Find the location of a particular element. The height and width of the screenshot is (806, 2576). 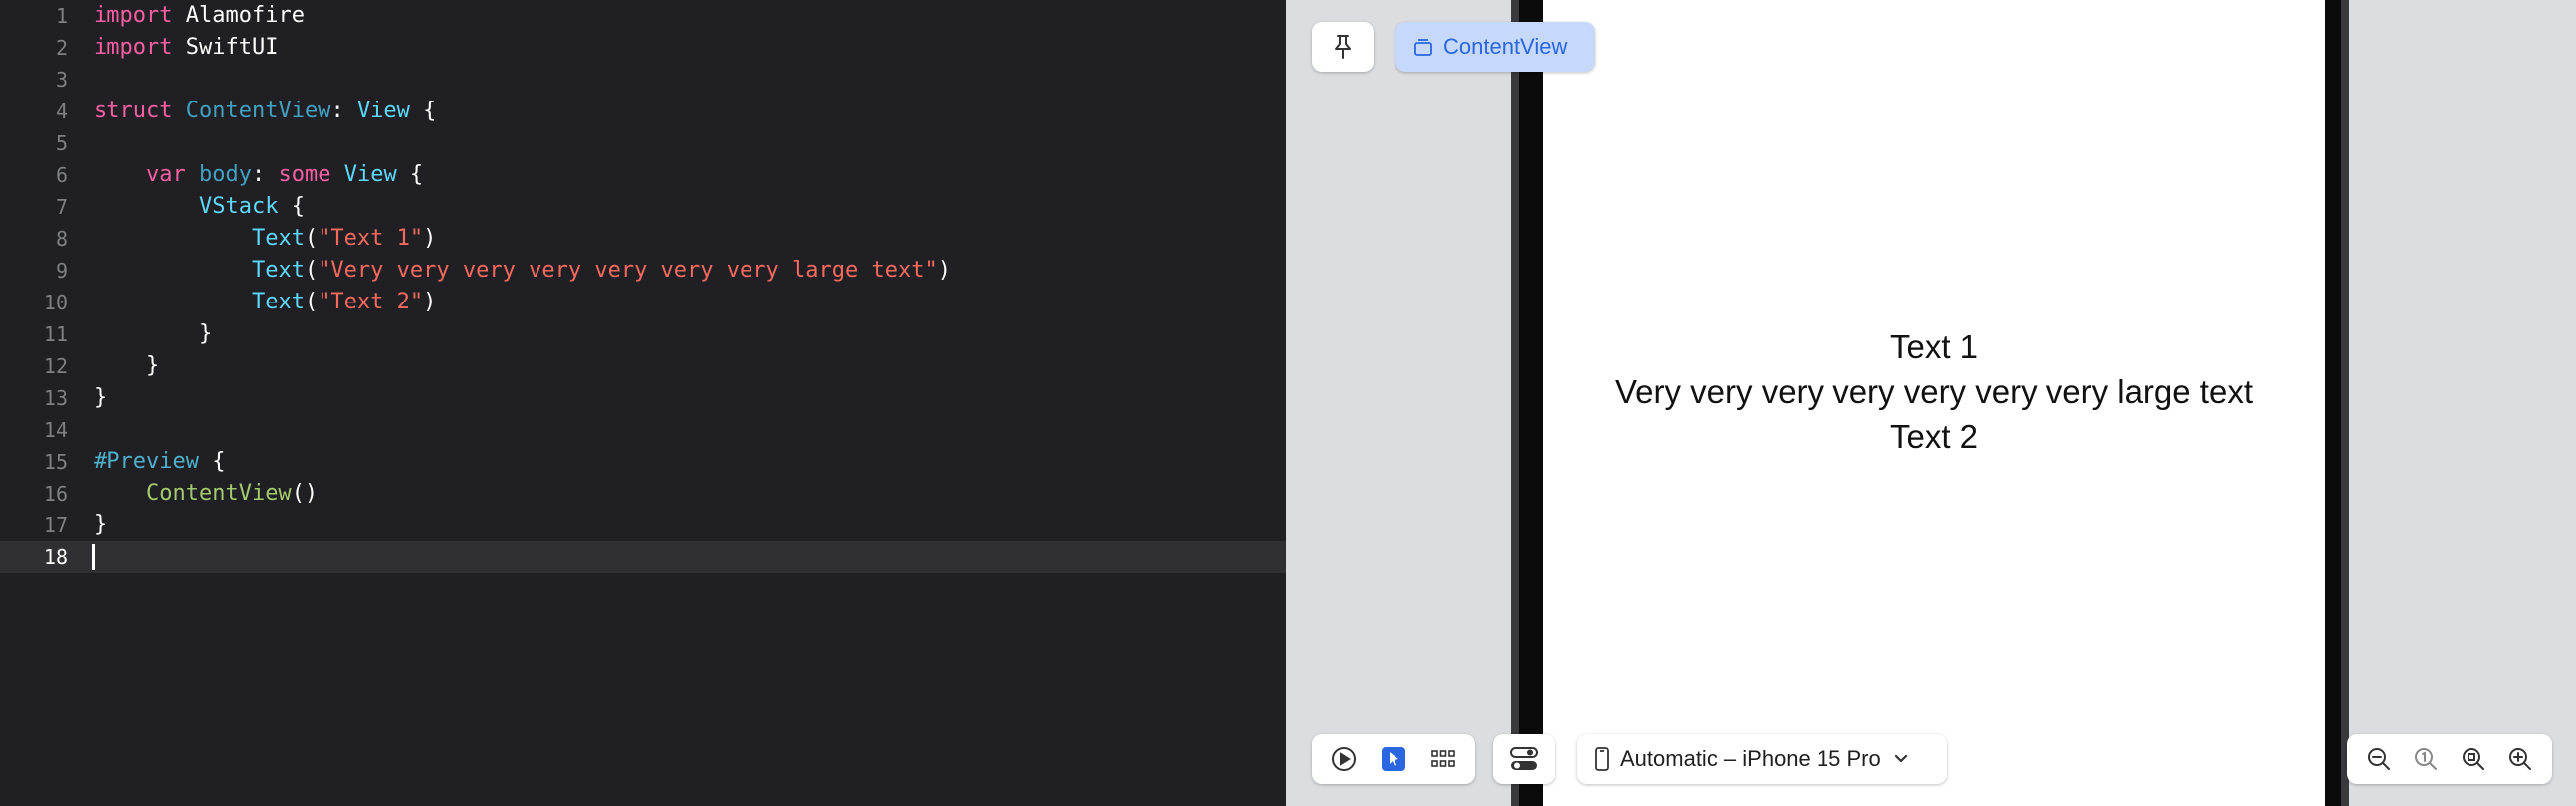

pin-button is located at coordinates (1343, 47).